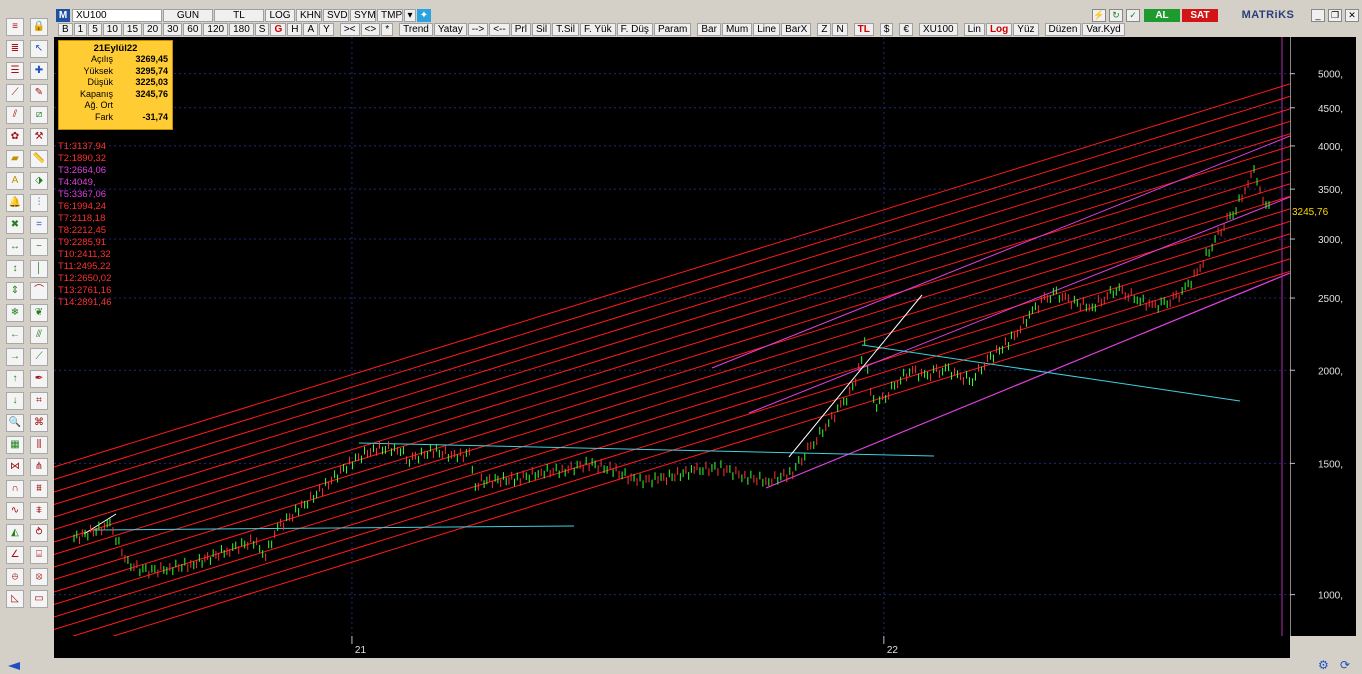  Describe the element at coordinates (1099, 15) in the screenshot. I see `lightning-icon: ⚡` at that location.